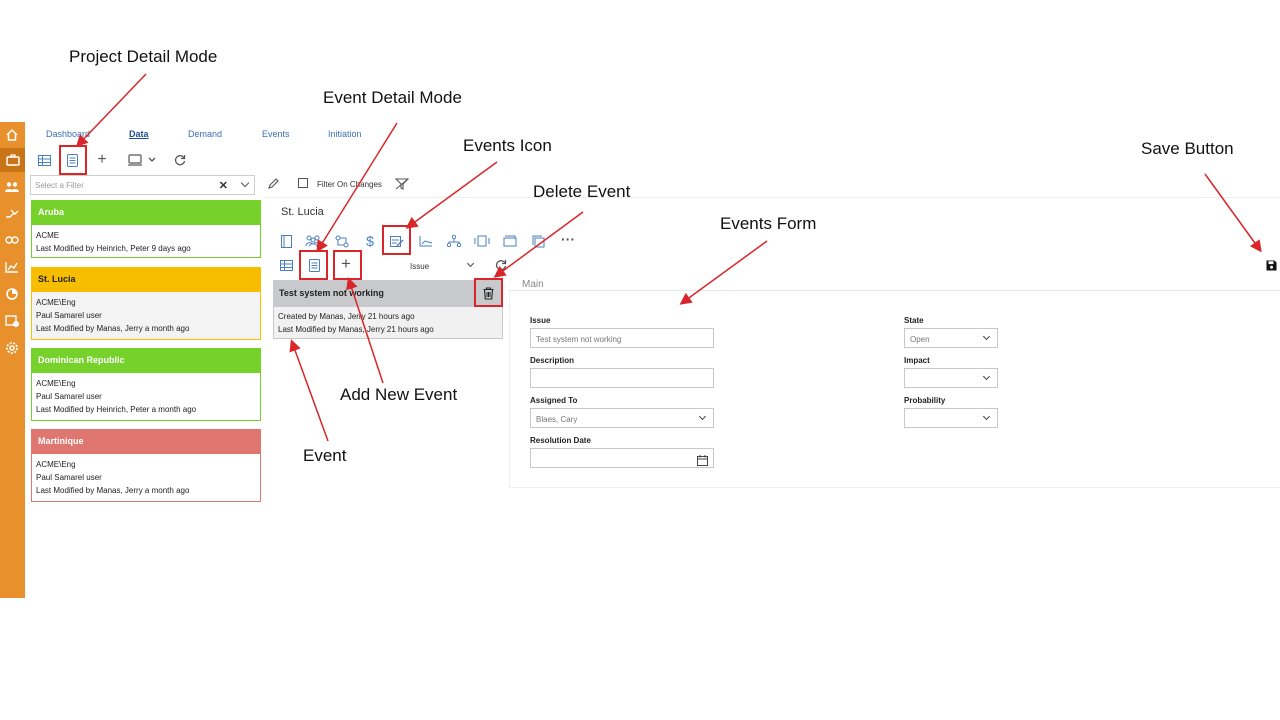 This screenshot has width=1280, height=720. I want to click on assigned-to-value: Blaes, Cary, so click(557, 419).